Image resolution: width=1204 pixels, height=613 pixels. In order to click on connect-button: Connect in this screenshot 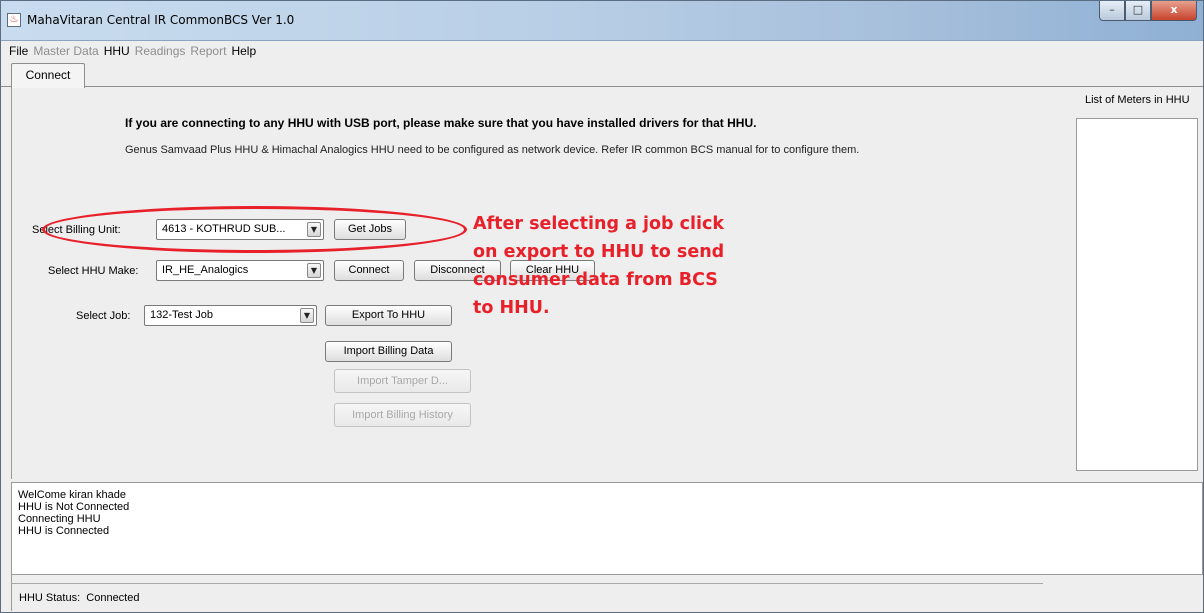, I will do `click(369, 270)`.